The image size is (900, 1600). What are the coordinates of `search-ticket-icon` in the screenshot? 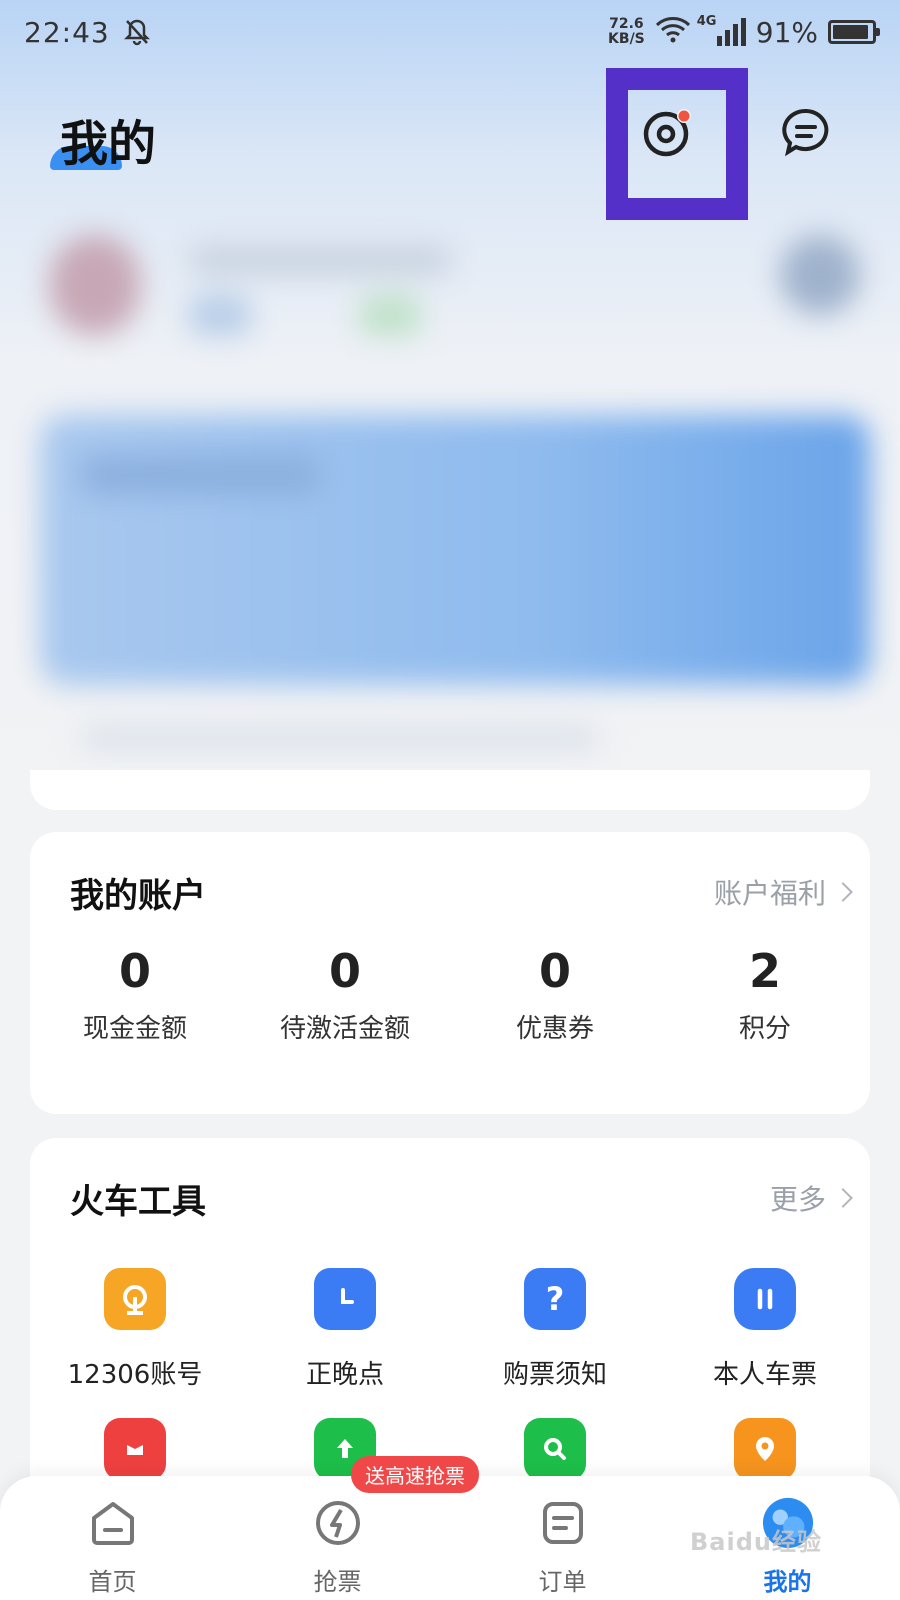 It's located at (555, 1449).